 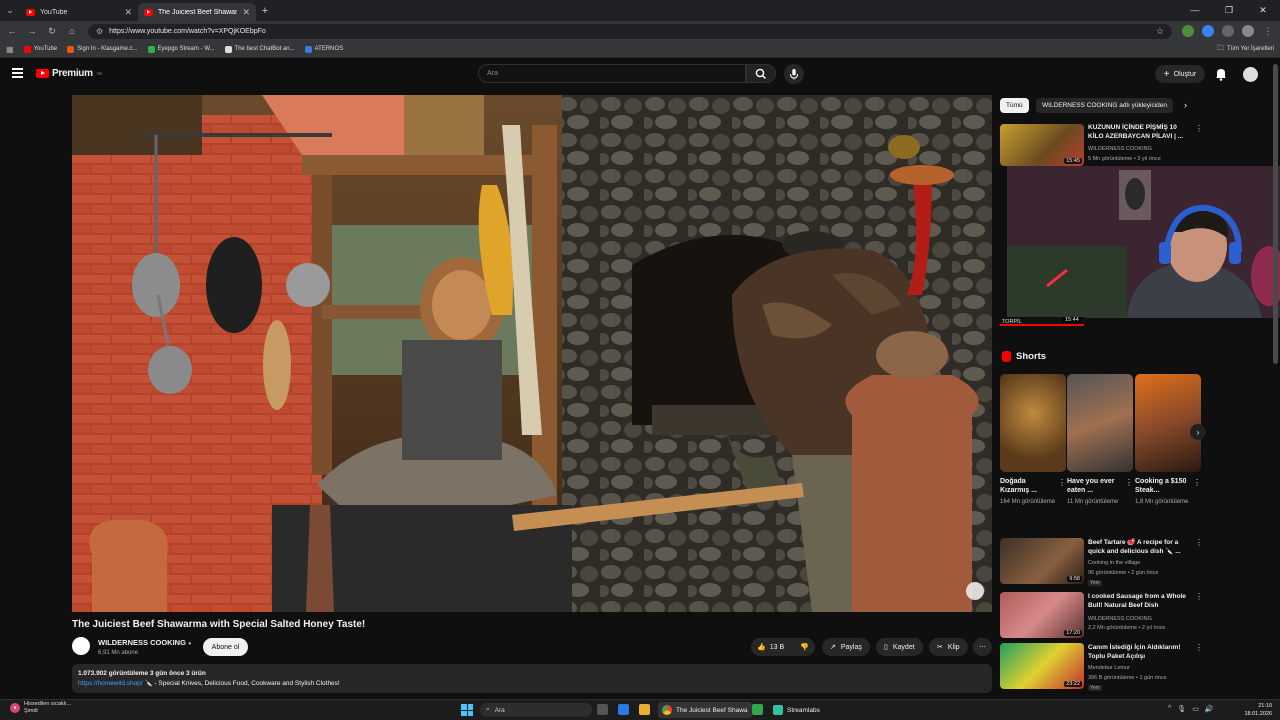 I want to click on youtube-logo: Premium TR, so click(x=69, y=73).